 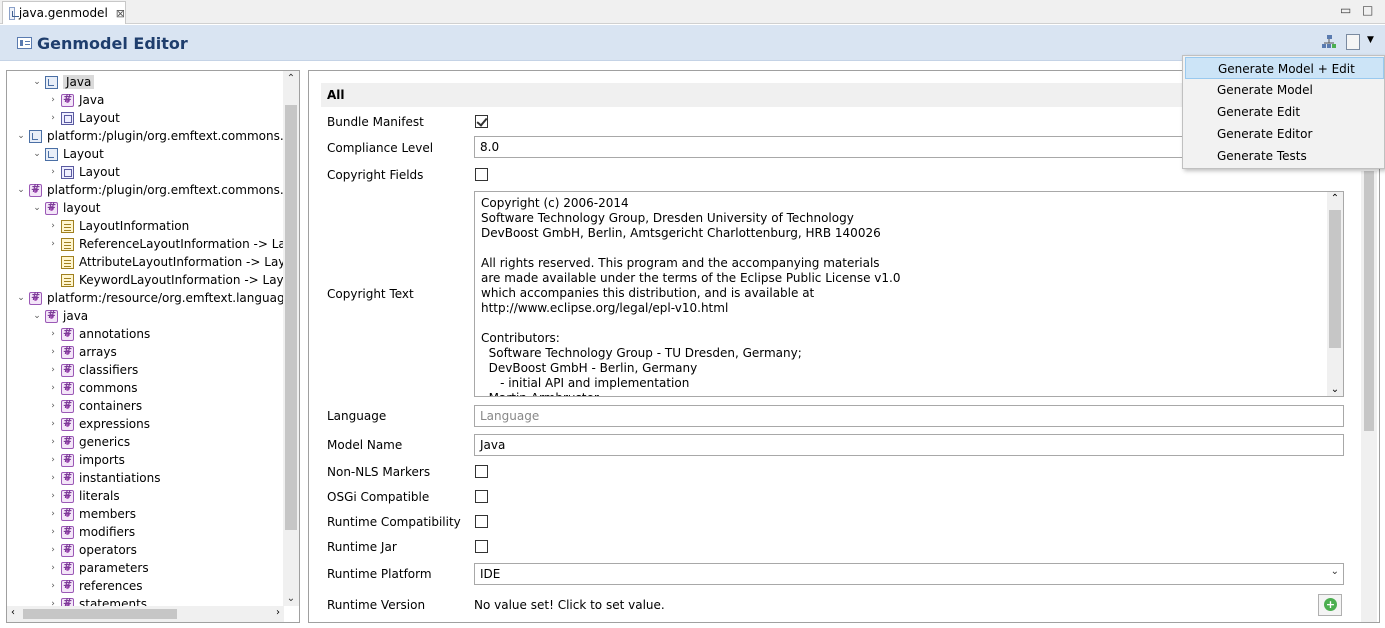 What do you see at coordinates (1370, 40) in the screenshot?
I see `dropdown-arrow-icon: ▼` at bounding box center [1370, 40].